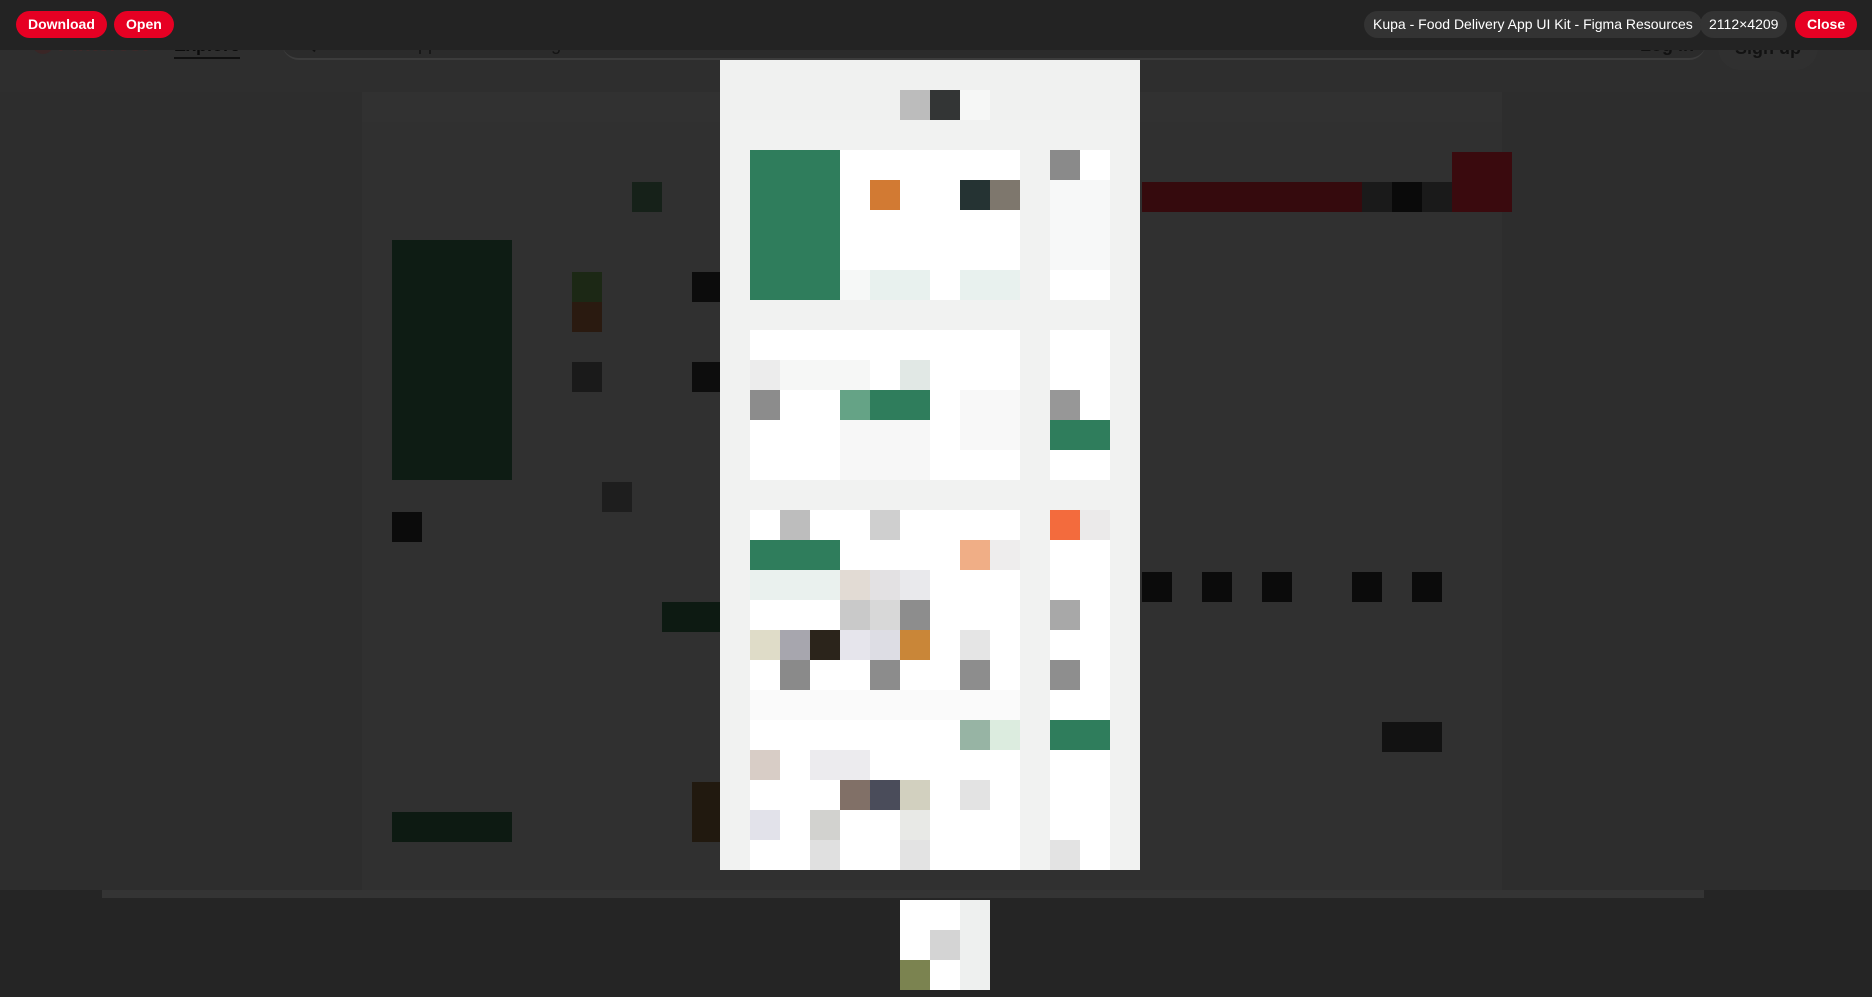 The image size is (1872, 997). What do you see at coordinates (61, 24) in the screenshot?
I see `download-button: Download` at bounding box center [61, 24].